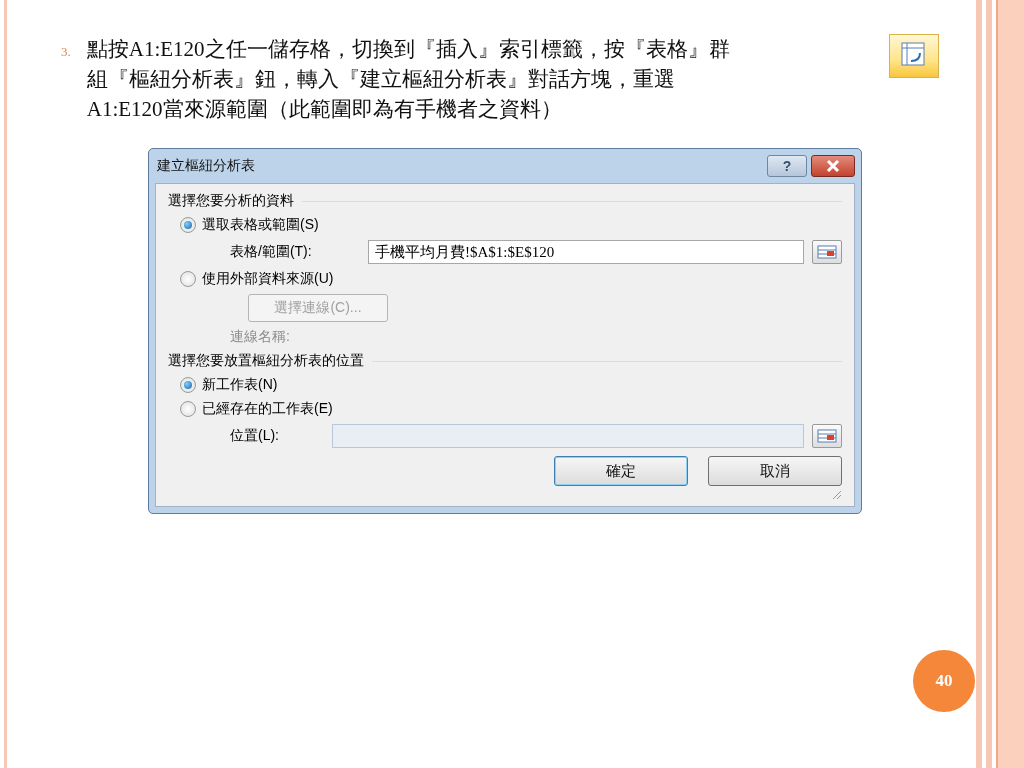  Describe the element at coordinates (836, 494) in the screenshot. I see `resize-grip-icon` at that location.